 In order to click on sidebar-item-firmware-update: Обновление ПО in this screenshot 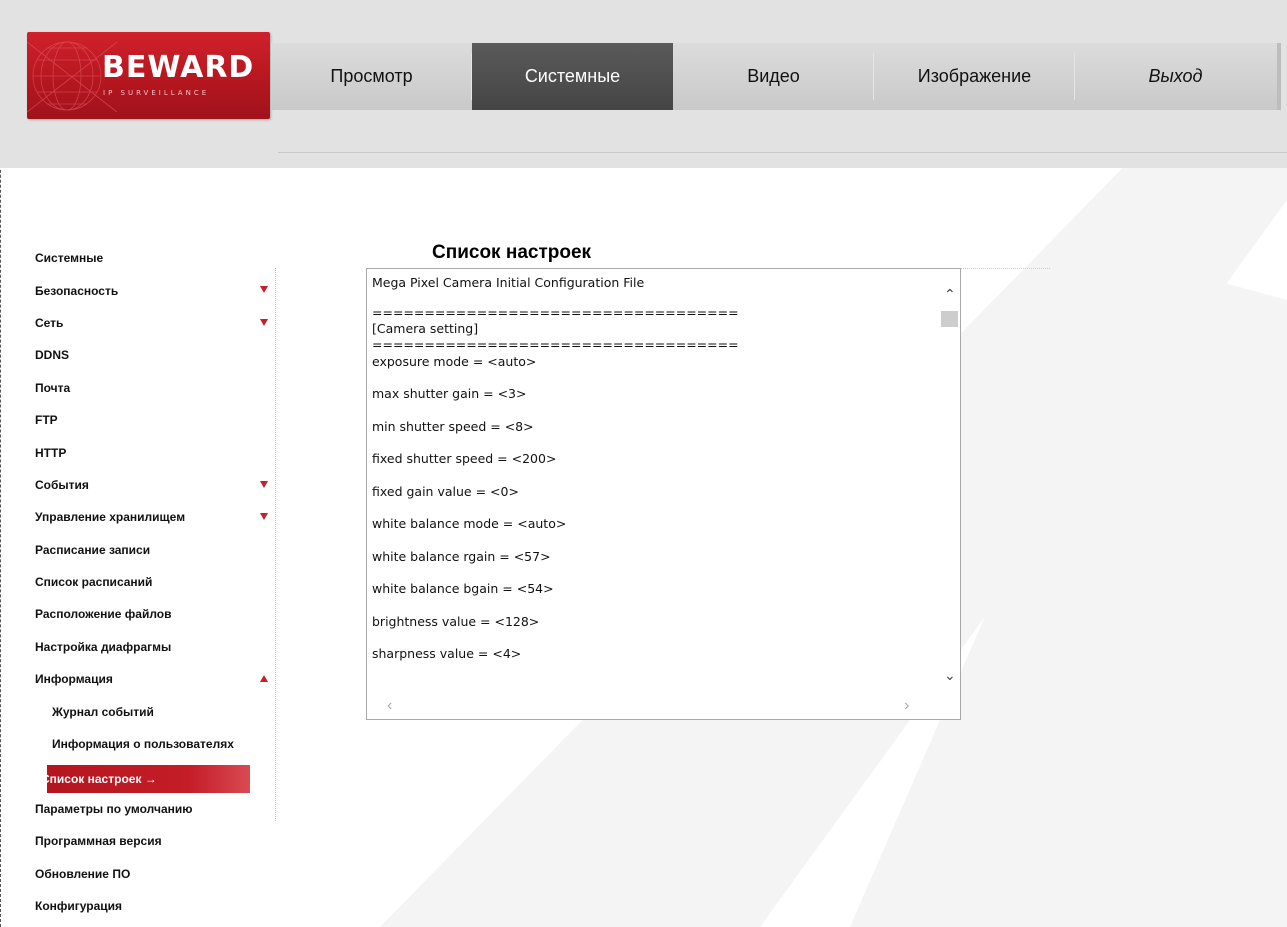, I will do `click(157, 873)`.